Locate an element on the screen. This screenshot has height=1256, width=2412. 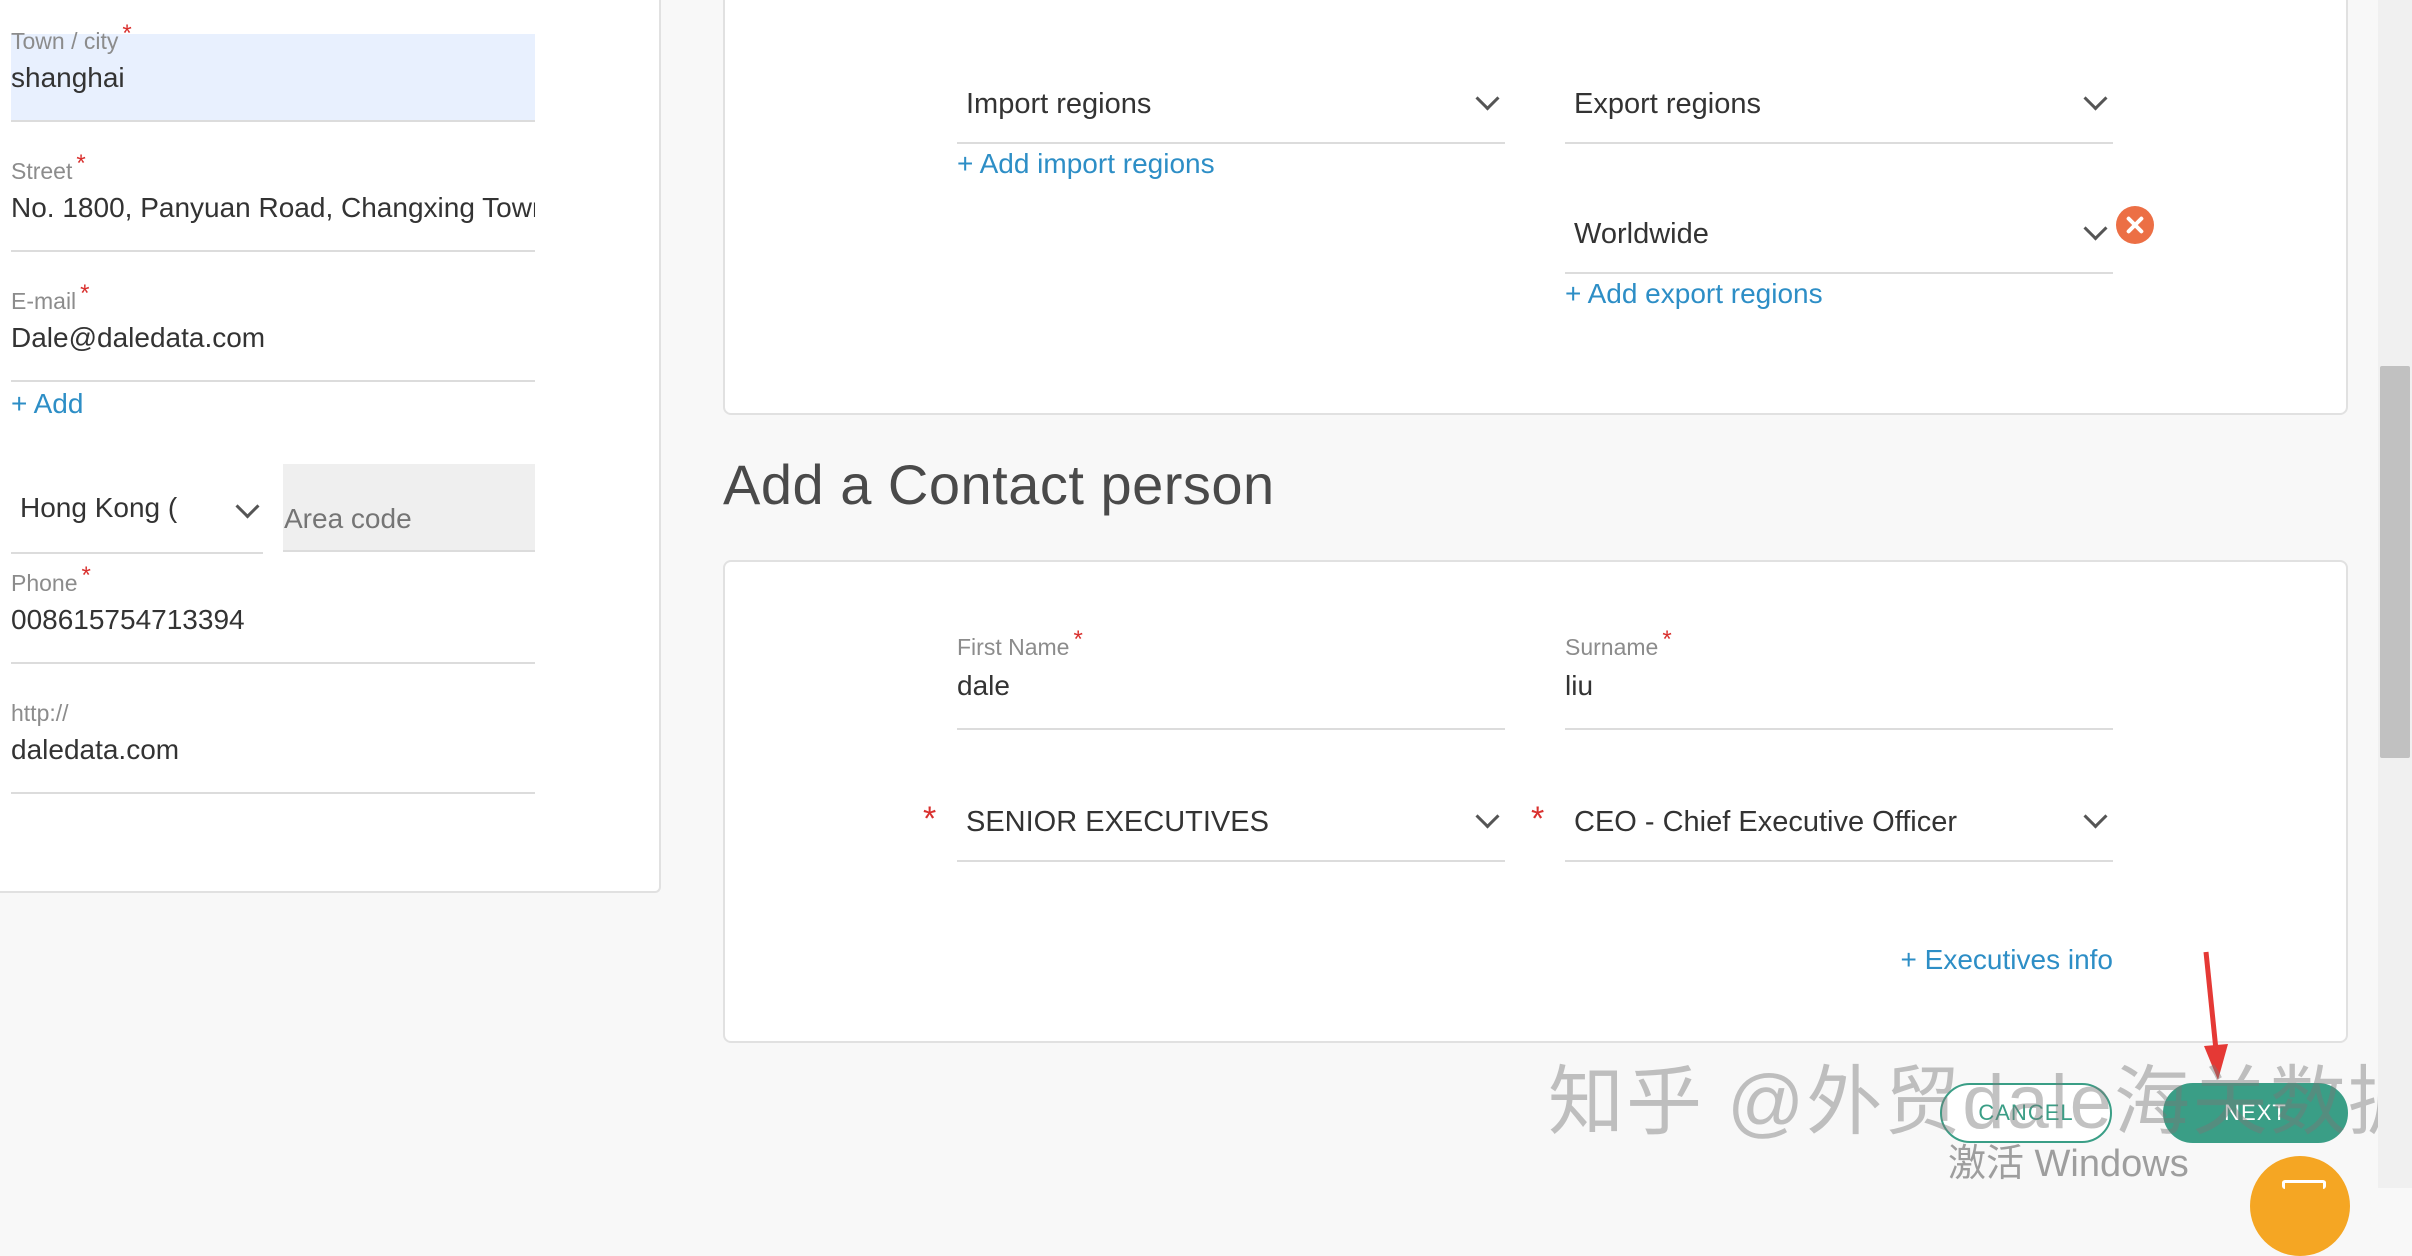
website-value: daledata.com is located at coordinates (95, 749).